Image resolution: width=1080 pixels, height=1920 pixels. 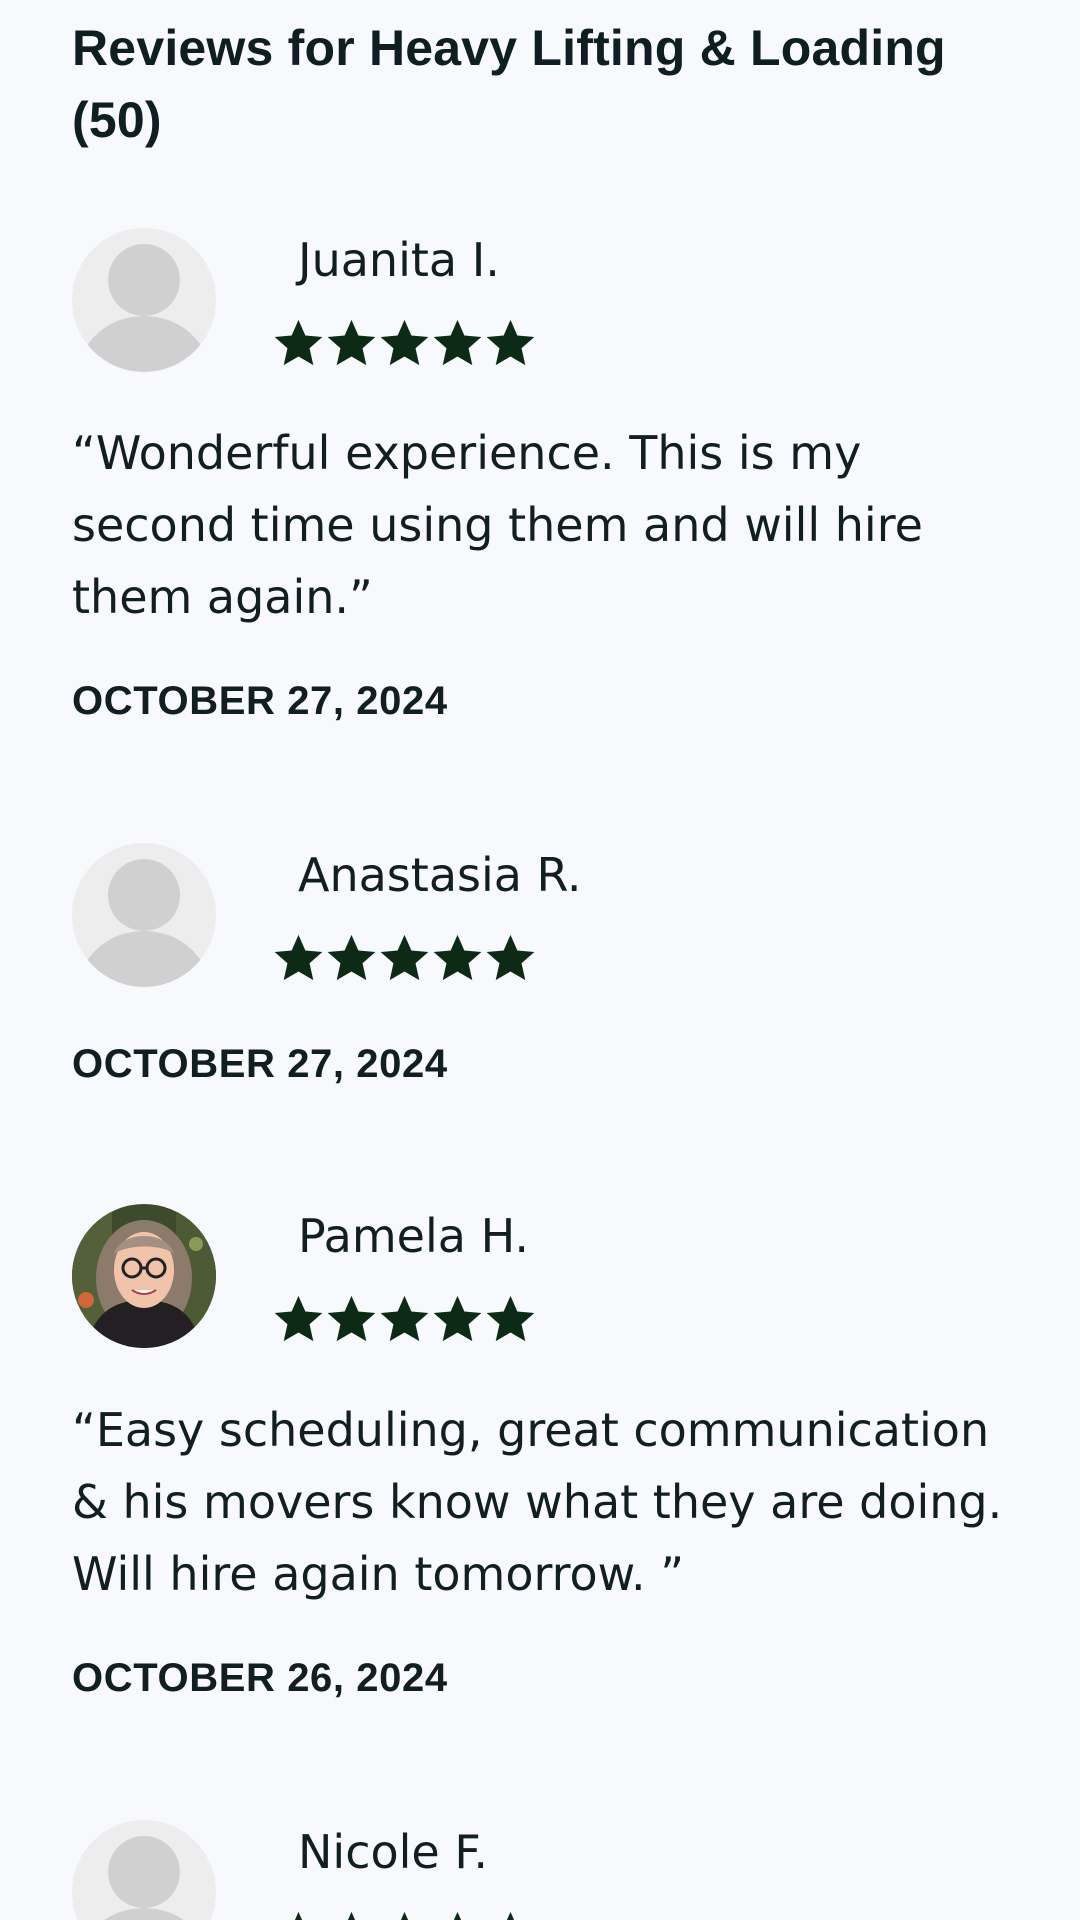 What do you see at coordinates (399, 260) in the screenshot?
I see `reviewer-name: Juanita I.` at bounding box center [399, 260].